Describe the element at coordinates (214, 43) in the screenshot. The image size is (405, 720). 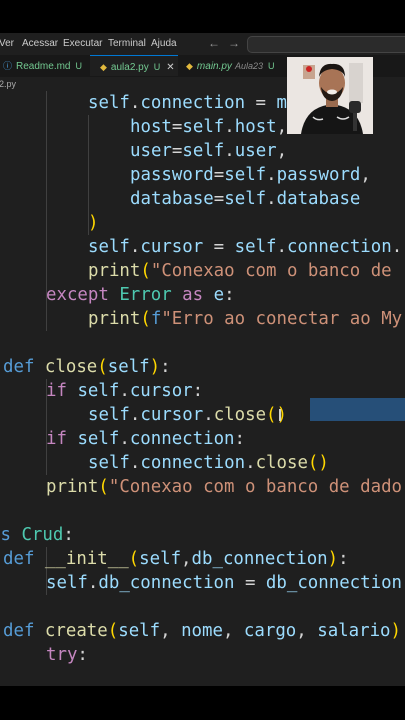
I see `back-arrow-icon: ←` at that location.